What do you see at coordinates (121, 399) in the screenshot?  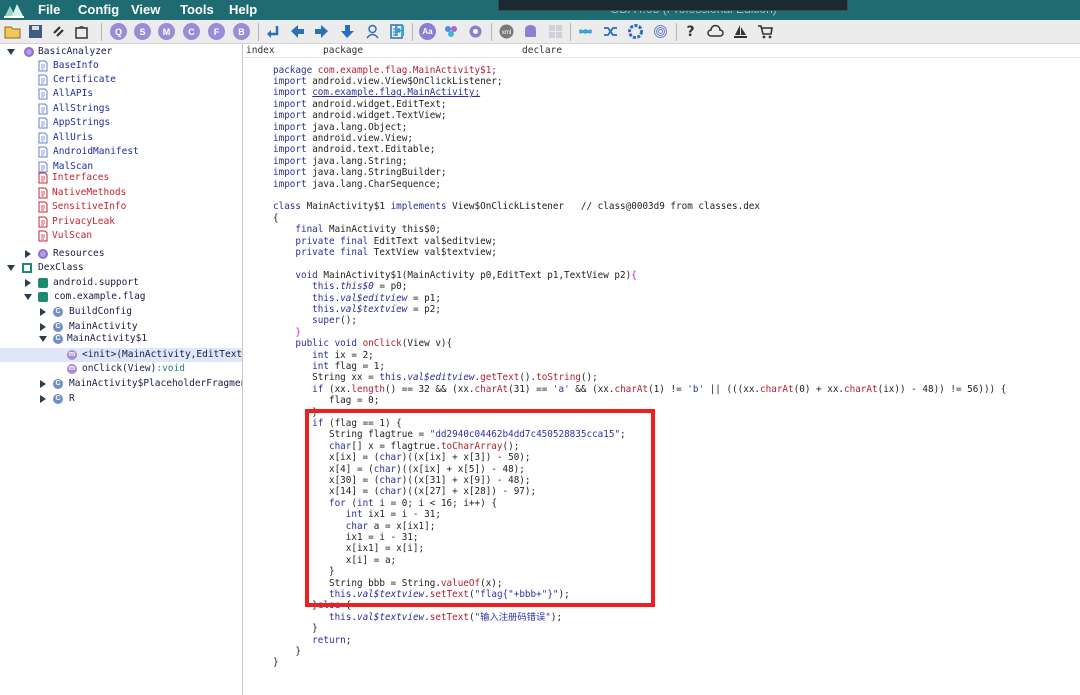 I see `tree-item-r: CR` at bounding box center [121, 399].